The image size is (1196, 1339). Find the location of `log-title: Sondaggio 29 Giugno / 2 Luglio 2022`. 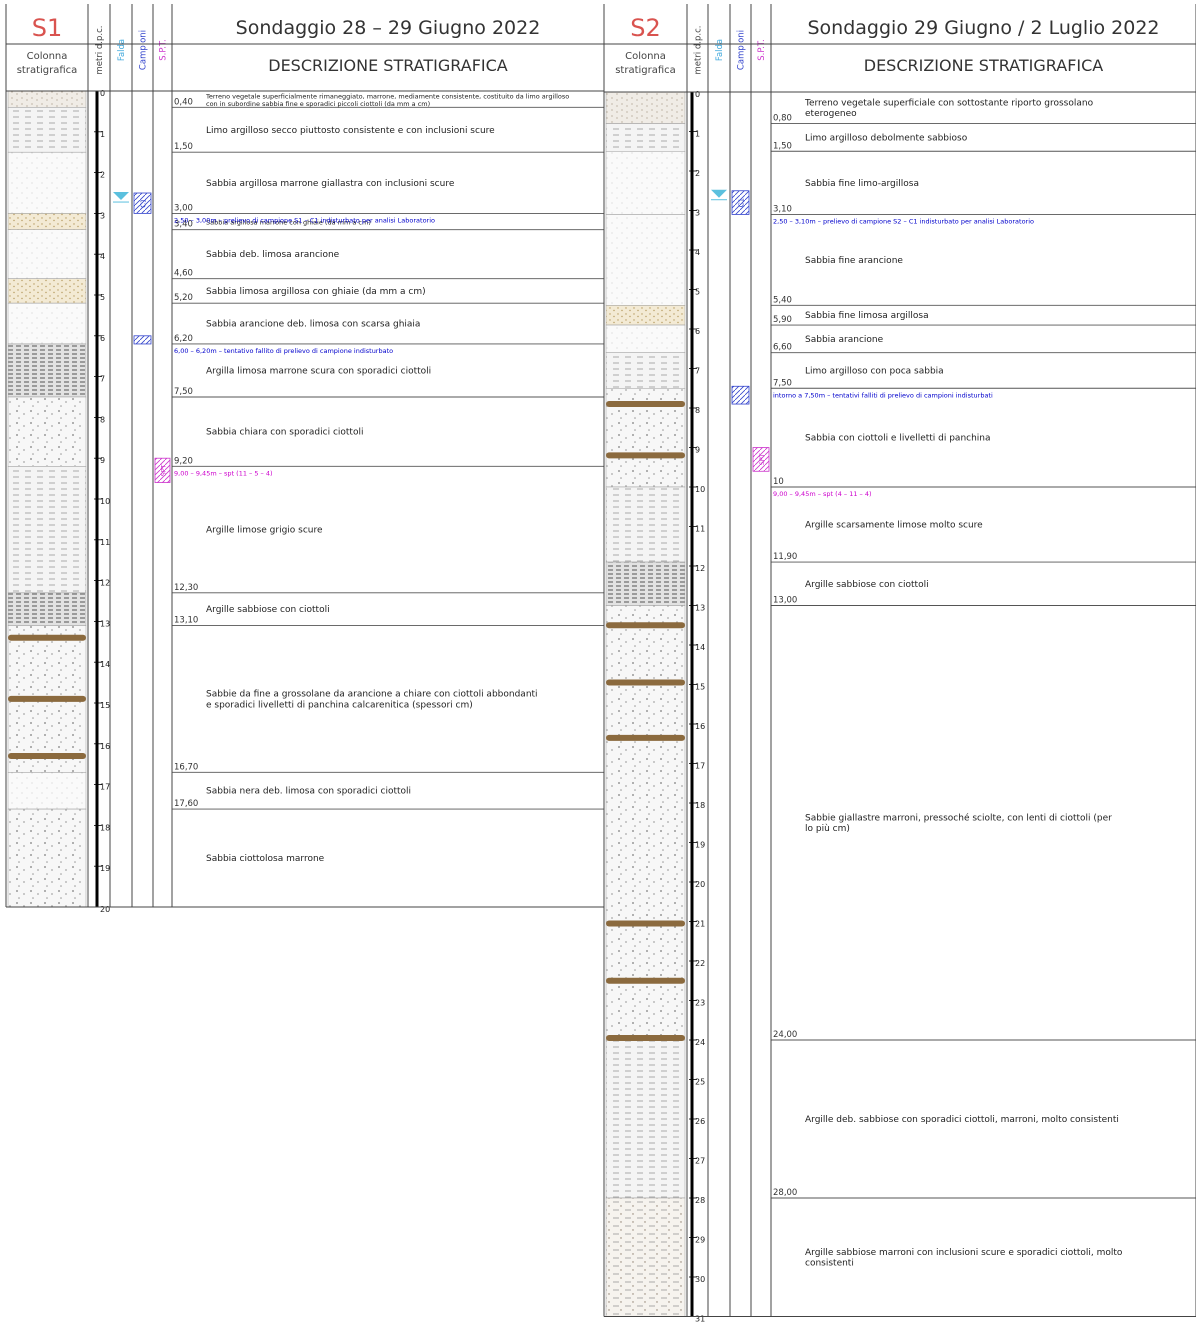

log-title: Sondaggio 29 Giugno / 2 Luglio 2022 is located at coordinates (983, 28).